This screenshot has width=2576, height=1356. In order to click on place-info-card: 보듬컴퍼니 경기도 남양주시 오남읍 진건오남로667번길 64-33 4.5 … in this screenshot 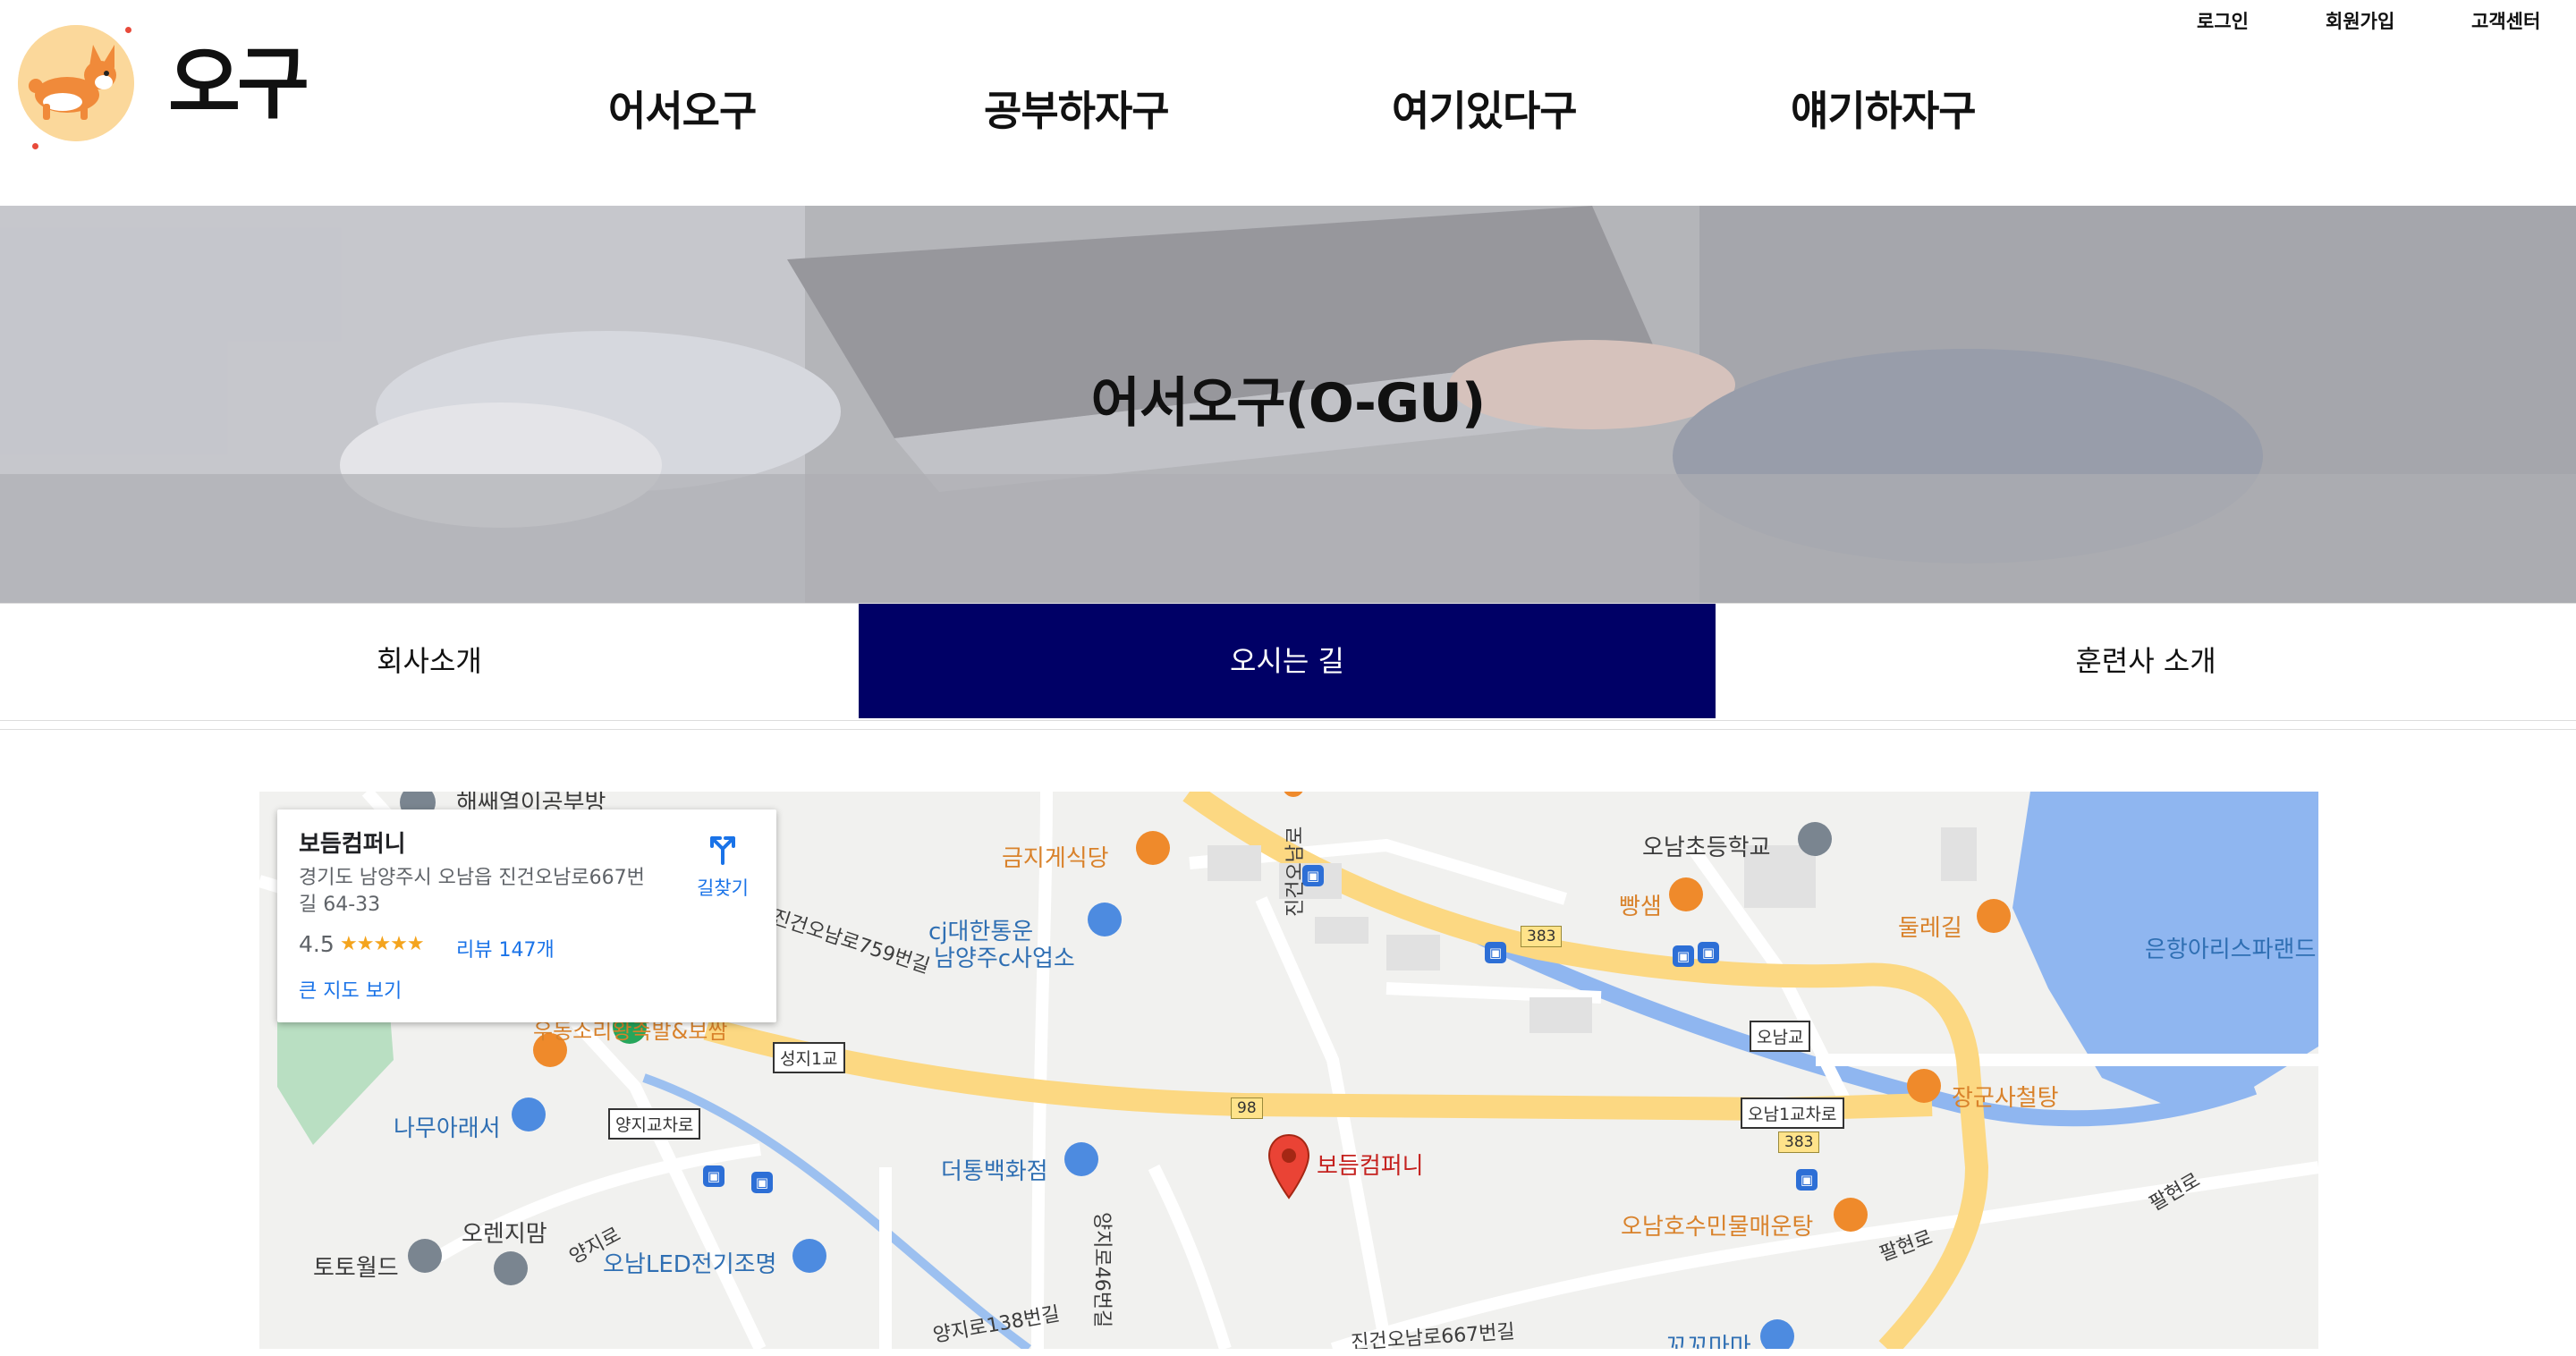, I will do `click(526, 915)`.